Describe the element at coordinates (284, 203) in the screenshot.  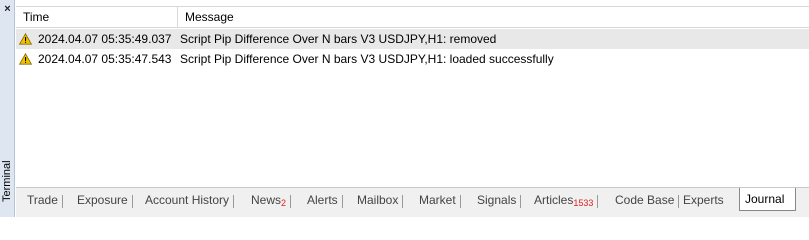
I see `news-count-badge: 2` at that location.